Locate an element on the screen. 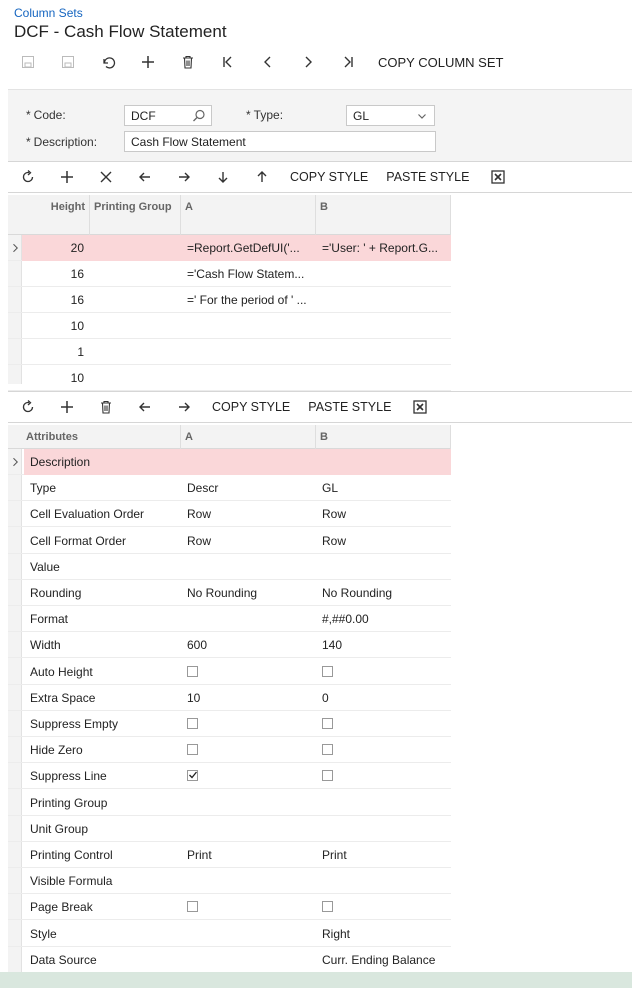 The image size is (632, 988). copy-column-set-button: COPY COLUMN SET is located at coordinates (440, 62).